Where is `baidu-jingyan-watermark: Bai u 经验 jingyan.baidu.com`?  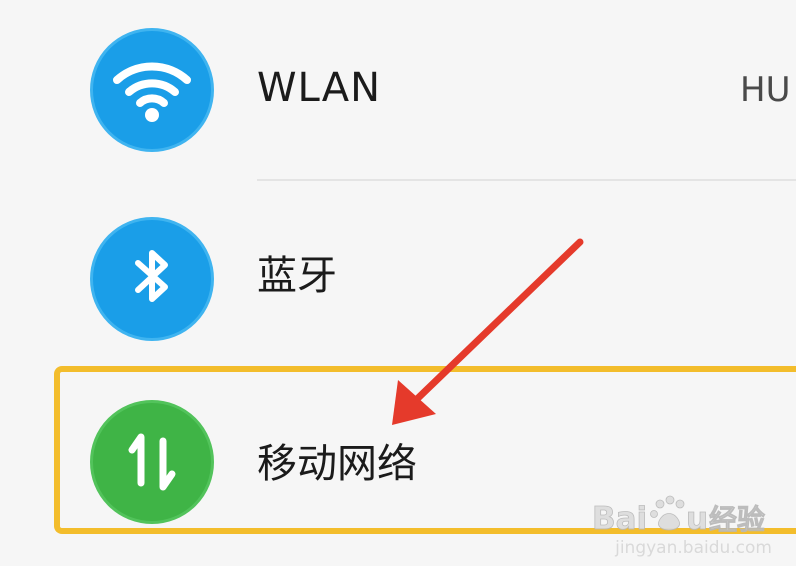
baidu-jingyan-watermark: Bai u 经验 jingyan.baidu.com is located at coordinates (686, 522).